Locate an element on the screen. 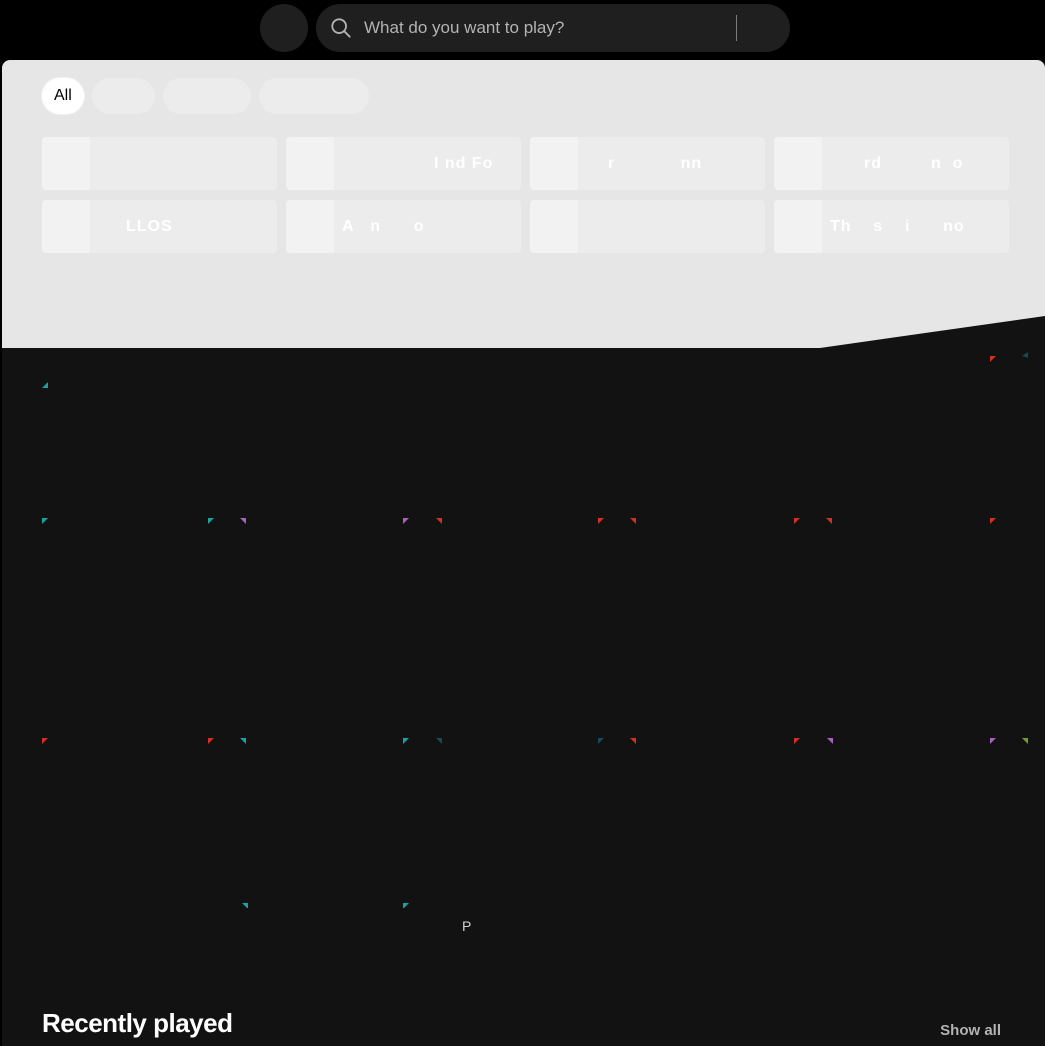 The image size is (1045, 1046). shortcut-label: rd n o is located at coordinates (914, 163).